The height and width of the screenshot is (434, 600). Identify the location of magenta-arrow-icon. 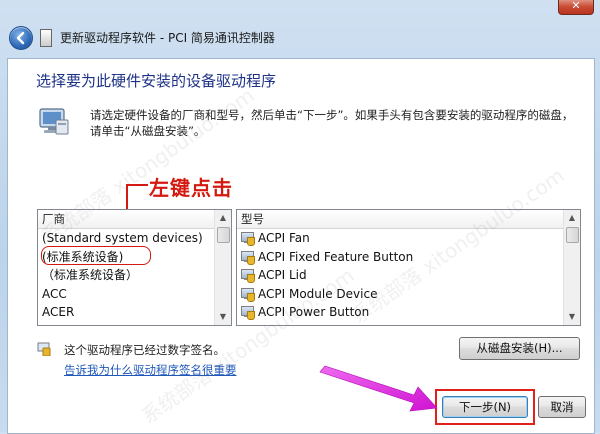
(378, 388).